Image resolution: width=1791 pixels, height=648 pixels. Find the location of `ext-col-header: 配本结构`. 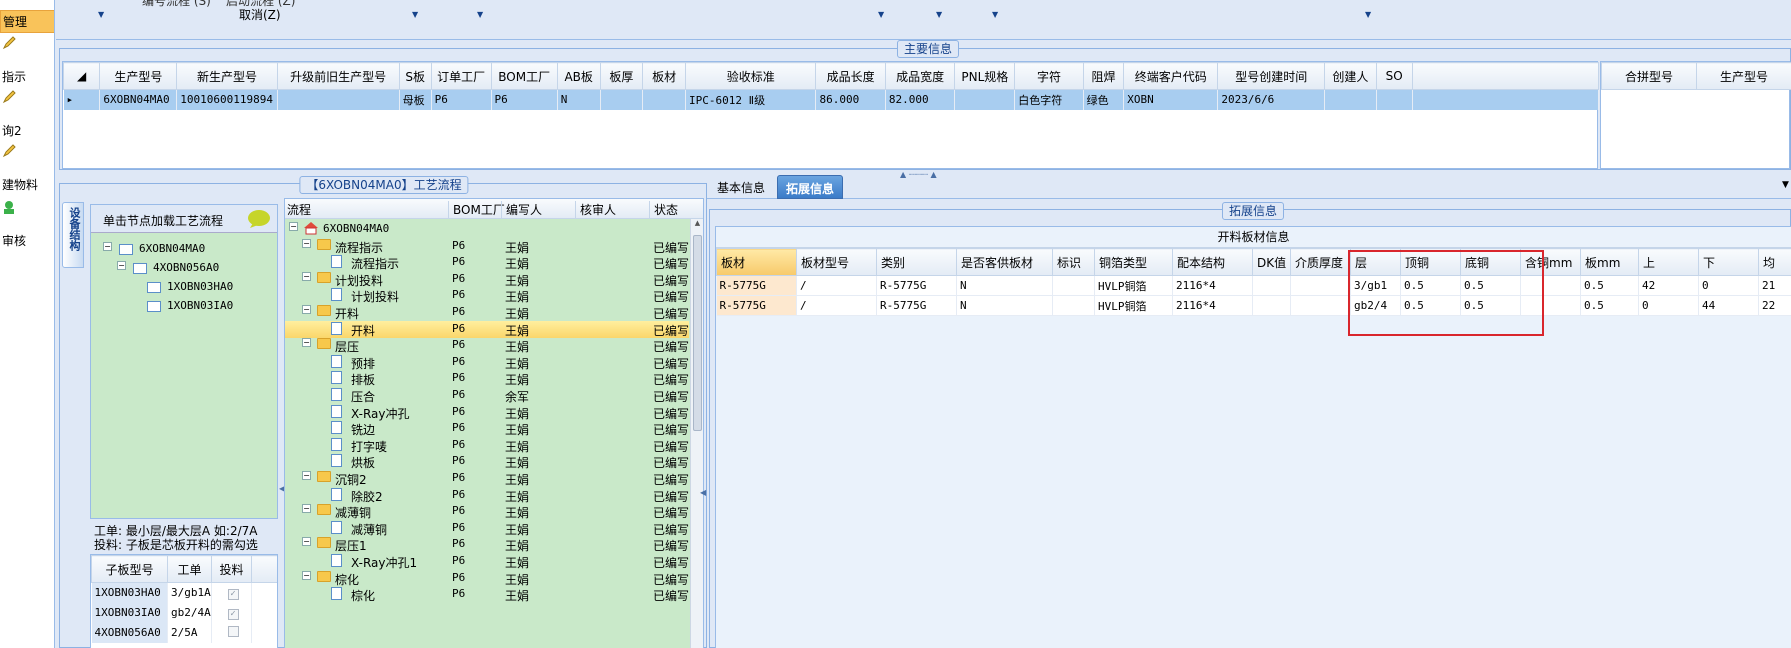

ext-col-header: 配本结构 is located at coordinates (1212, 262).